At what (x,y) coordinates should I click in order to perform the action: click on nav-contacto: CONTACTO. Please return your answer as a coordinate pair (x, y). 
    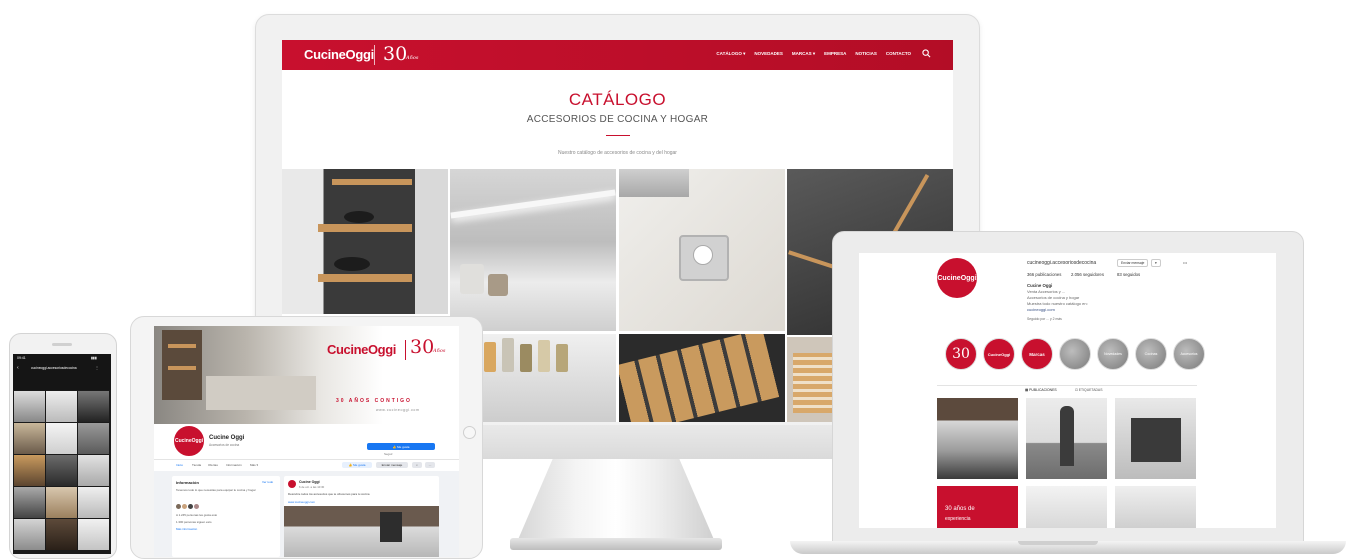
    Looking at the image, I should click on (898, 54).